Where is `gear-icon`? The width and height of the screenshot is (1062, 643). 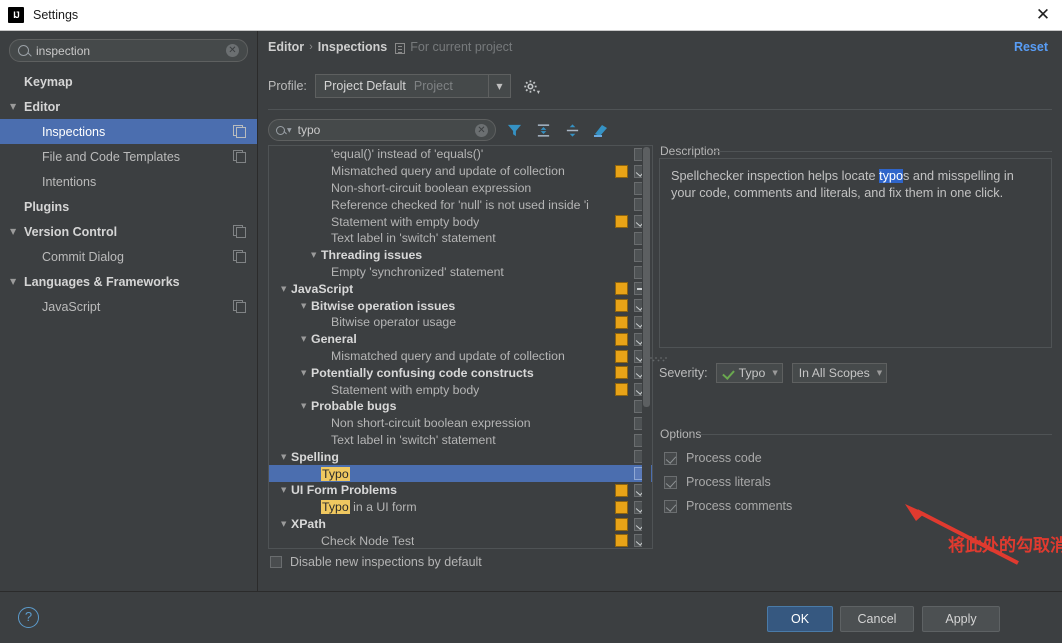 gear-icon is located at coordinates (533, 86).